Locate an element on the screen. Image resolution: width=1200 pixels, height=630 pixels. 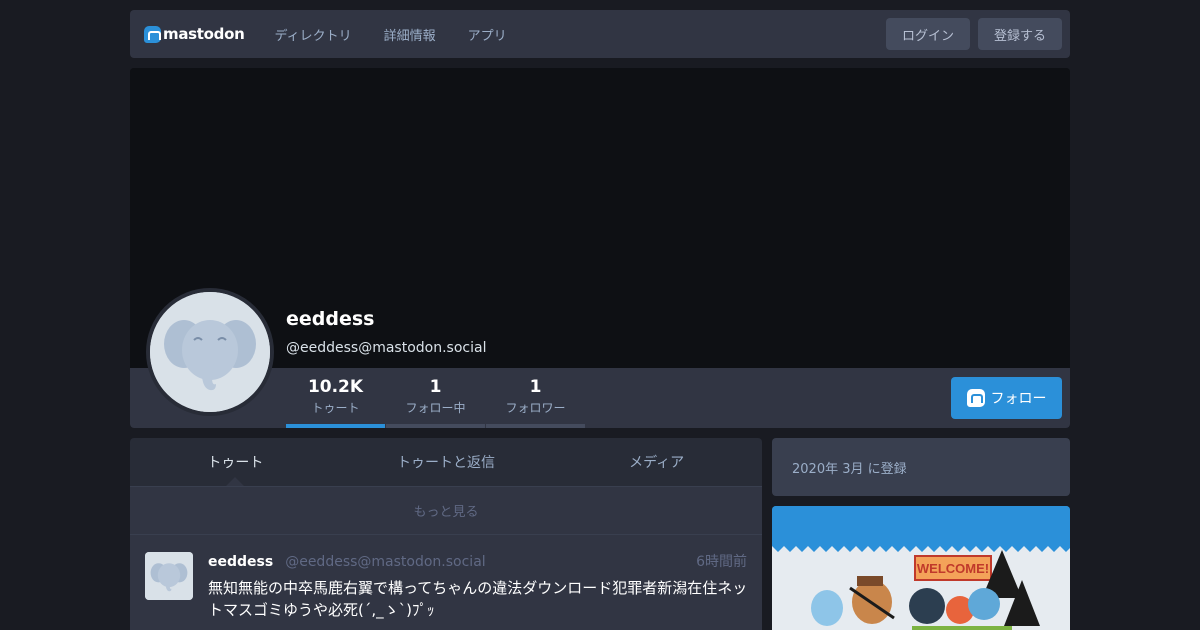
top-nav: mastodon ディレクトリ 詳細情報 アプリ ログイン 登録する is located at coordinates (600, 34).